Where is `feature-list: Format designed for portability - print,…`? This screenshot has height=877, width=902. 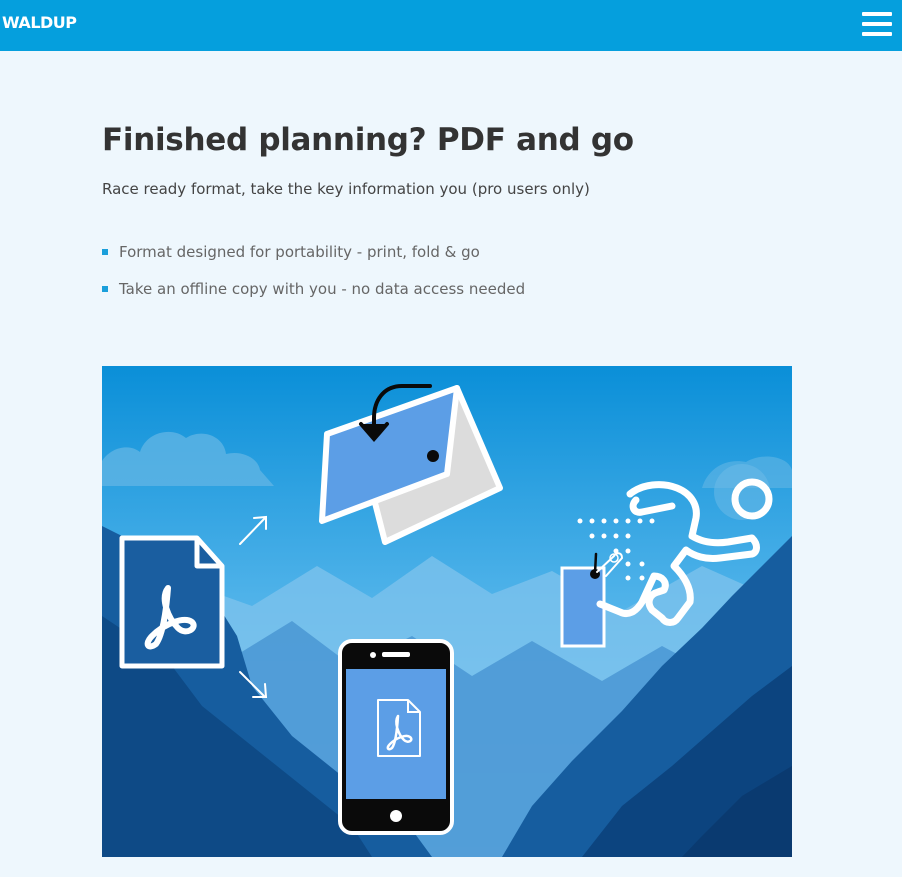 feature-list: Format designed for portability - print,… is located at coordinates (313, 279).